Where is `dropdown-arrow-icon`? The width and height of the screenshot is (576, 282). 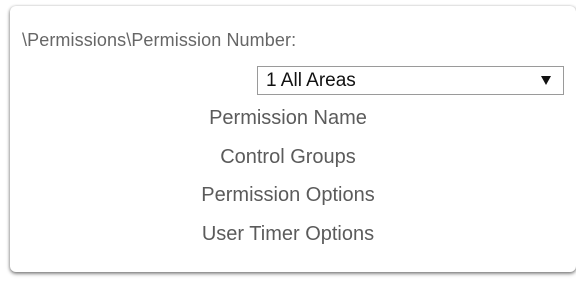
dropdown-arrow-icon is located at coordinates (546, 80).